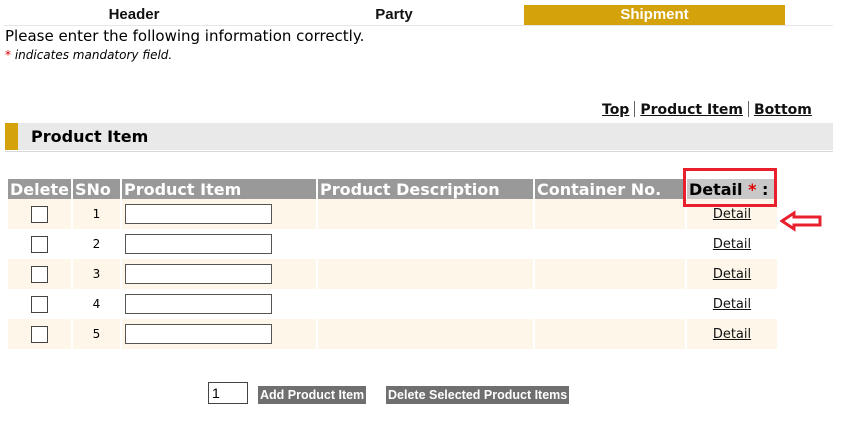  Describe the element at coordinates (615, 110) in the screenshot. I see `nav-top-link: Top` at that location.